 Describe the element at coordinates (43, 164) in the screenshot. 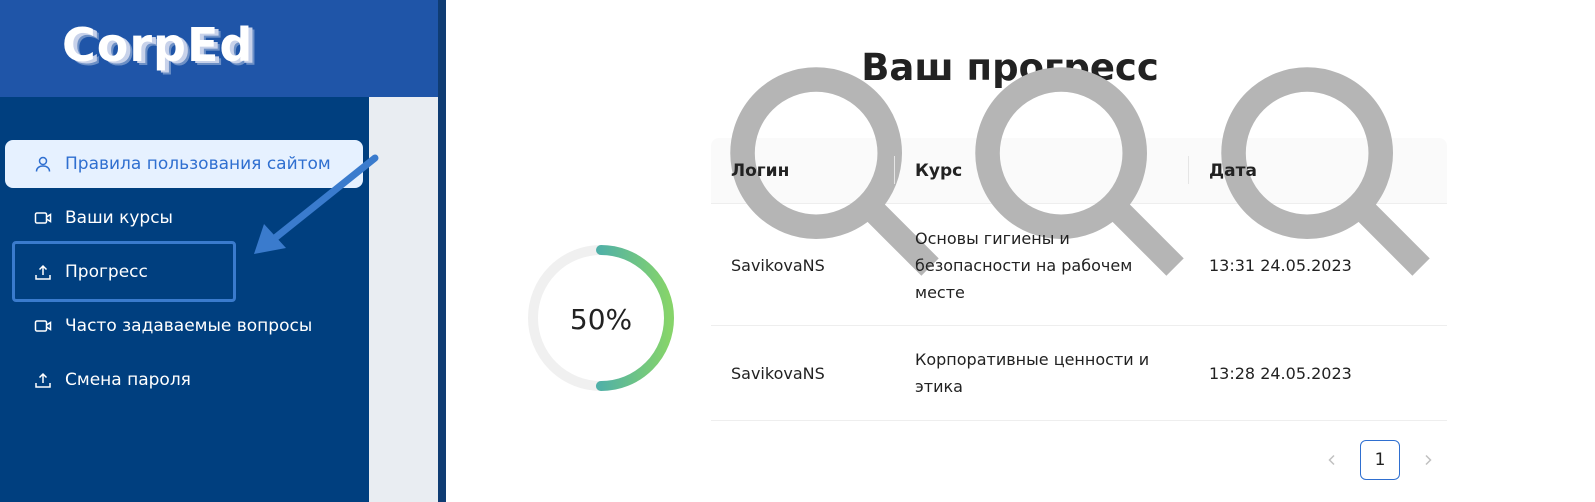

I see `user-icon` at that location.